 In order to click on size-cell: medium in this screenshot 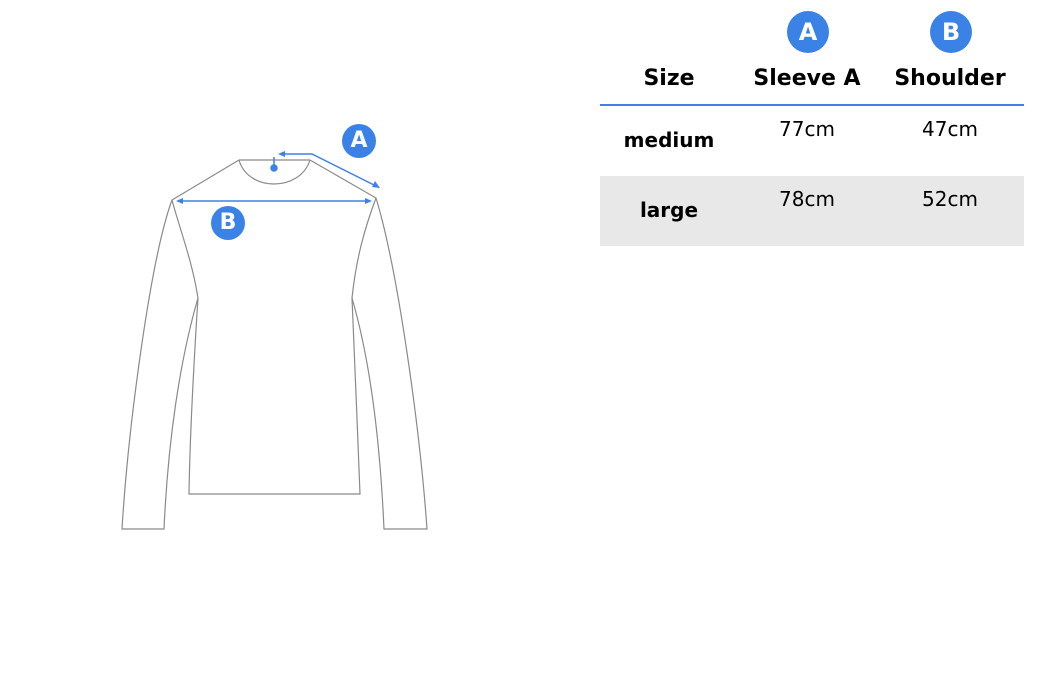, I will do `click(669, 140)`.